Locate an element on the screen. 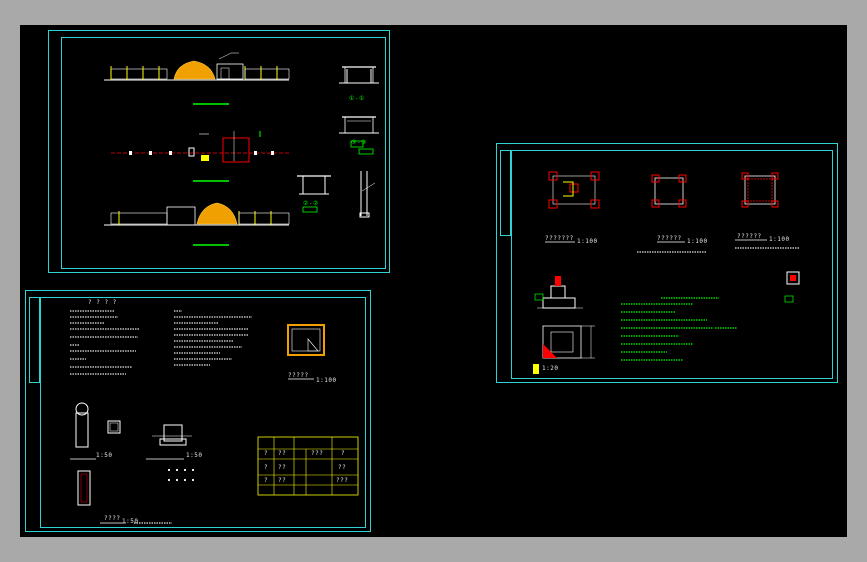 The height and width of the screenshot is (562, 867). notes-title: ? ? ? ? is located at coordinates (102, 302).